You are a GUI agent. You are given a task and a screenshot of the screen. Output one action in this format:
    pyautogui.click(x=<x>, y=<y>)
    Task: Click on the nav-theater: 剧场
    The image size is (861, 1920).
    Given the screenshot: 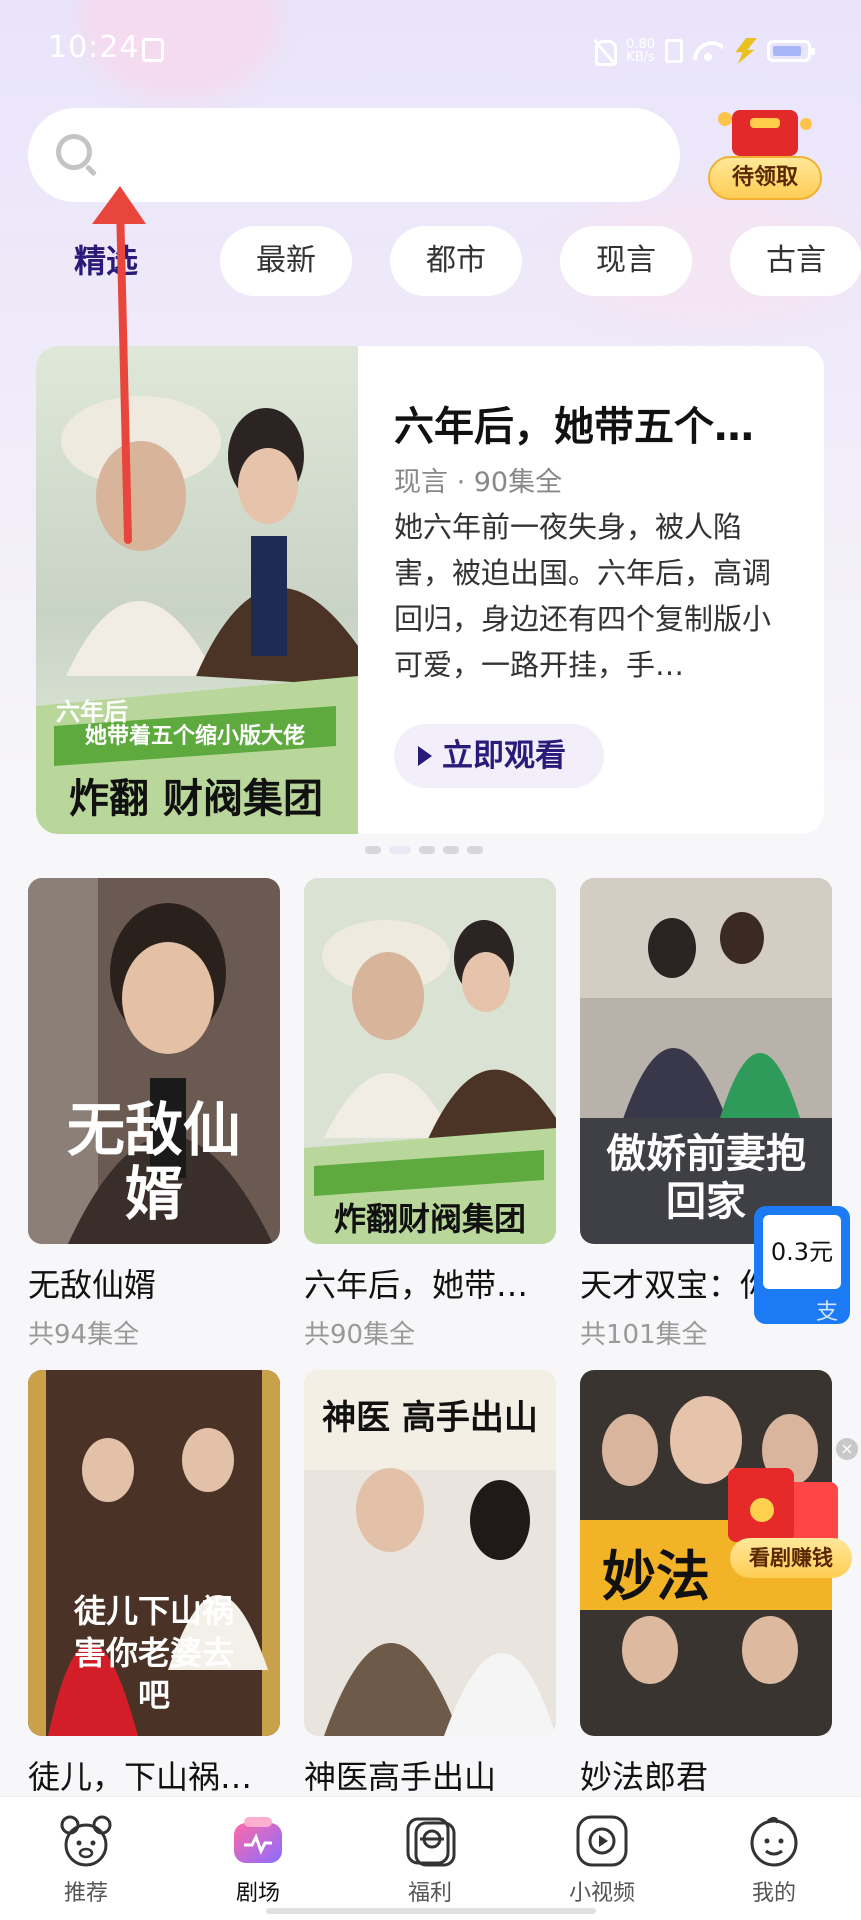 What is the action you would take?
    pyautogui.click(x=258, y=1860)
    